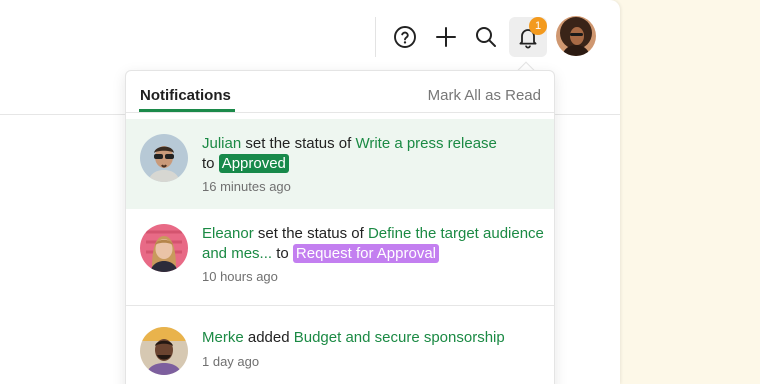  Describe the element at coordinates (231, 361) in the screenshot. I see `notification-time: 1 day ago` at that location.